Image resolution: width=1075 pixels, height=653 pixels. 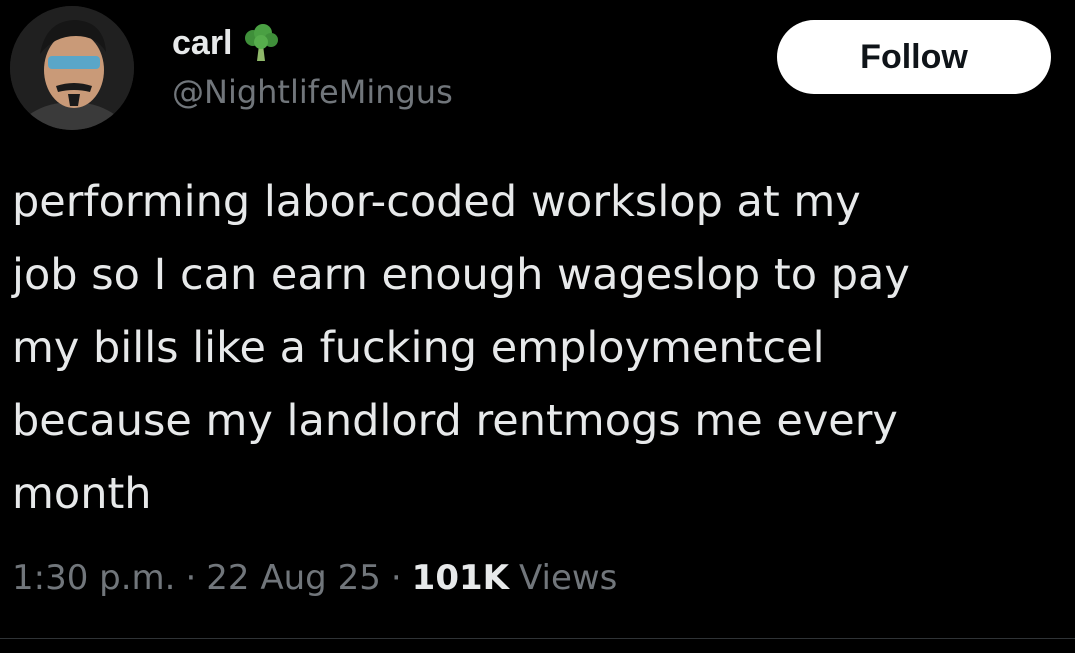 What do you see at coordinates (93, 578) in the screenshot?
I see `tweet-time: 1:30 p.m.` at bounding box center [93, 578].